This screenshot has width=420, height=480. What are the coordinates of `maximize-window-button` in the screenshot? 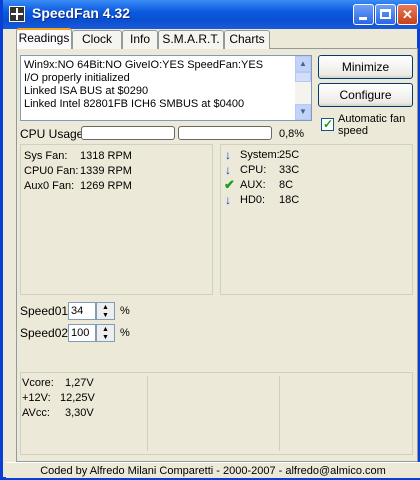 It's located at (385, 14).